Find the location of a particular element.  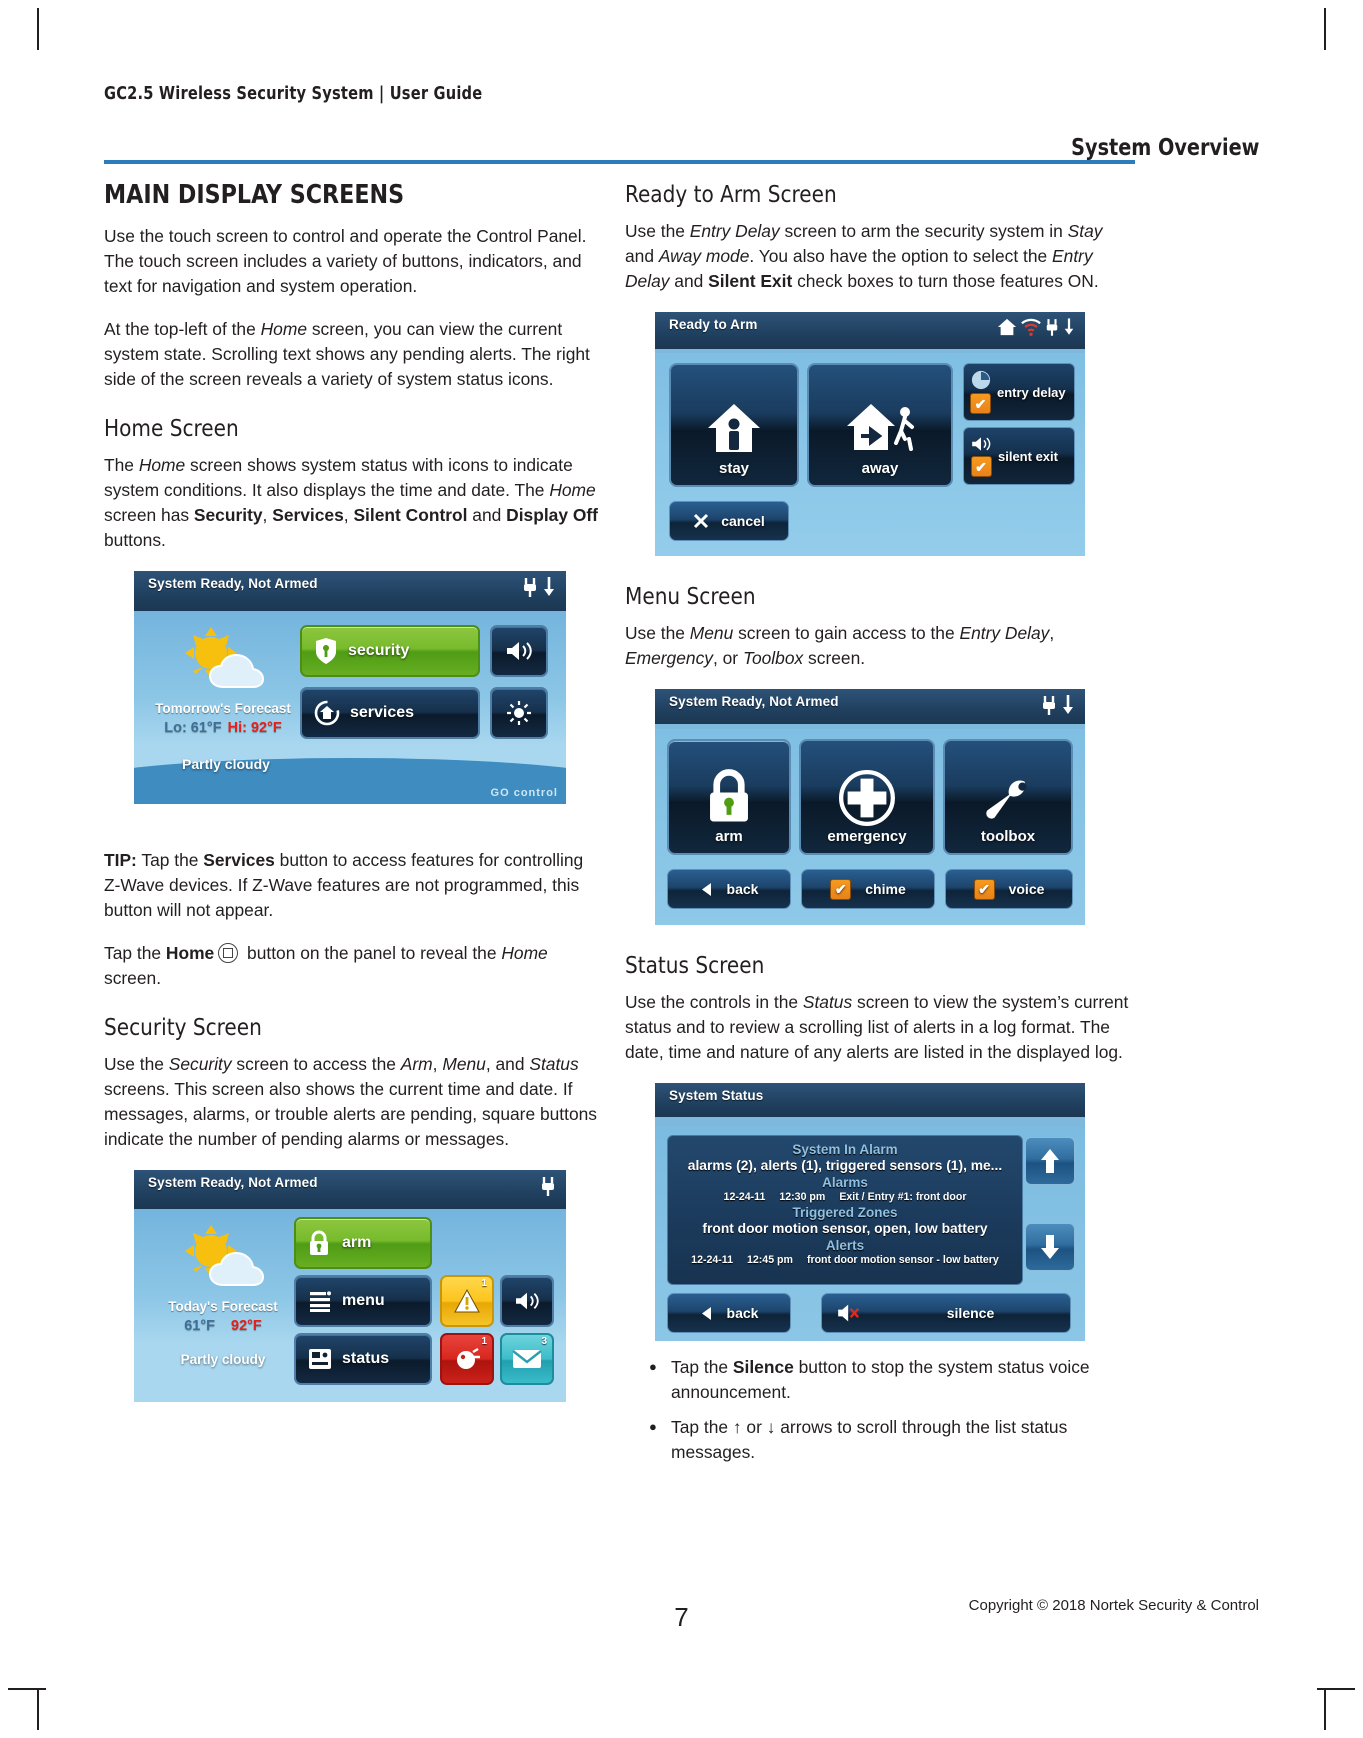

security-hi-temp: 92°F is located at coordinates (246, 1326).